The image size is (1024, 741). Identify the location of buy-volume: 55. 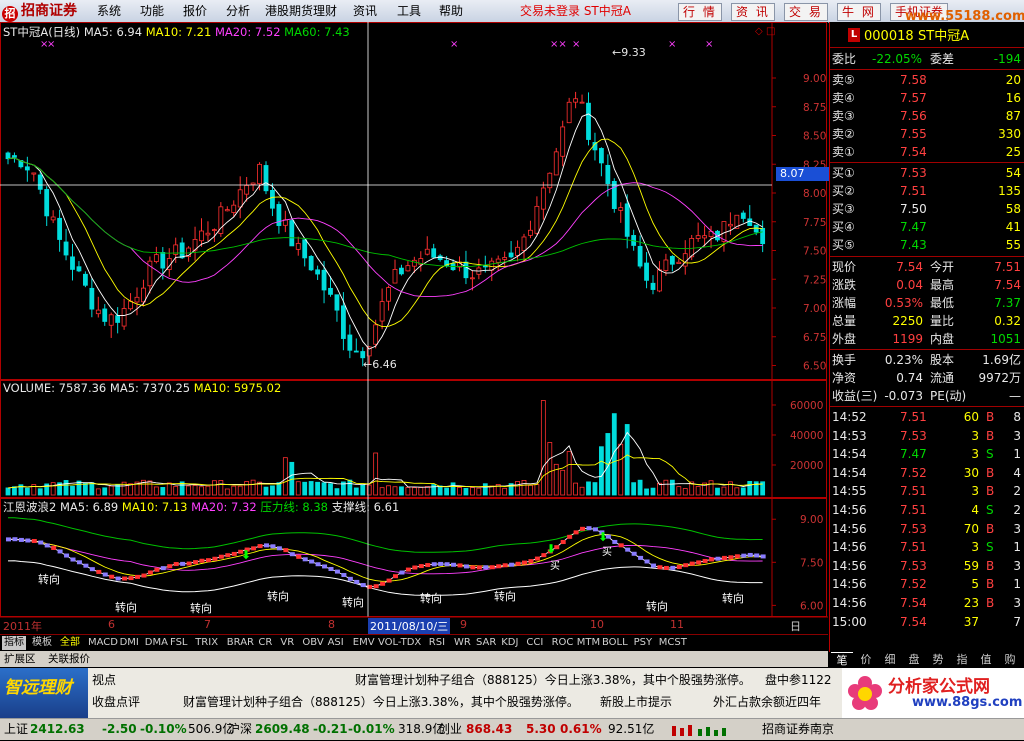
(1013, 245).